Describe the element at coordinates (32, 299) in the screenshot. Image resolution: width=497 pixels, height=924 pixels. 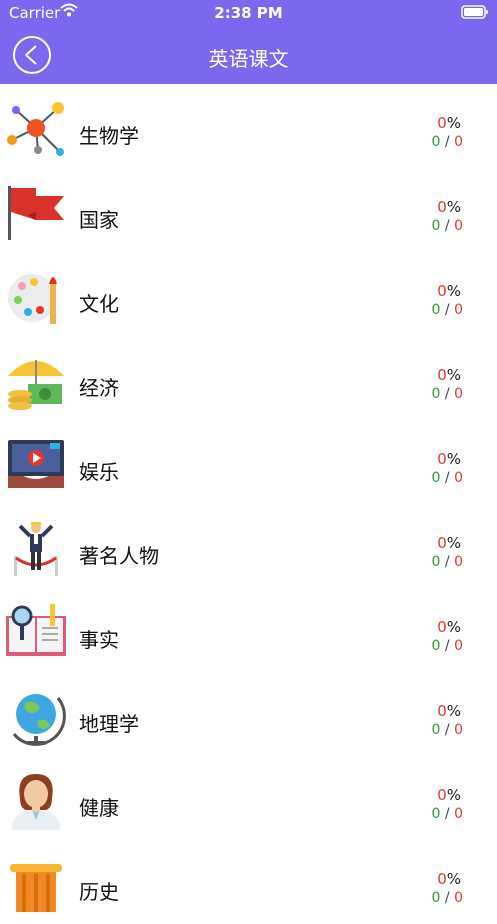
I see `palette-icon` at that location.